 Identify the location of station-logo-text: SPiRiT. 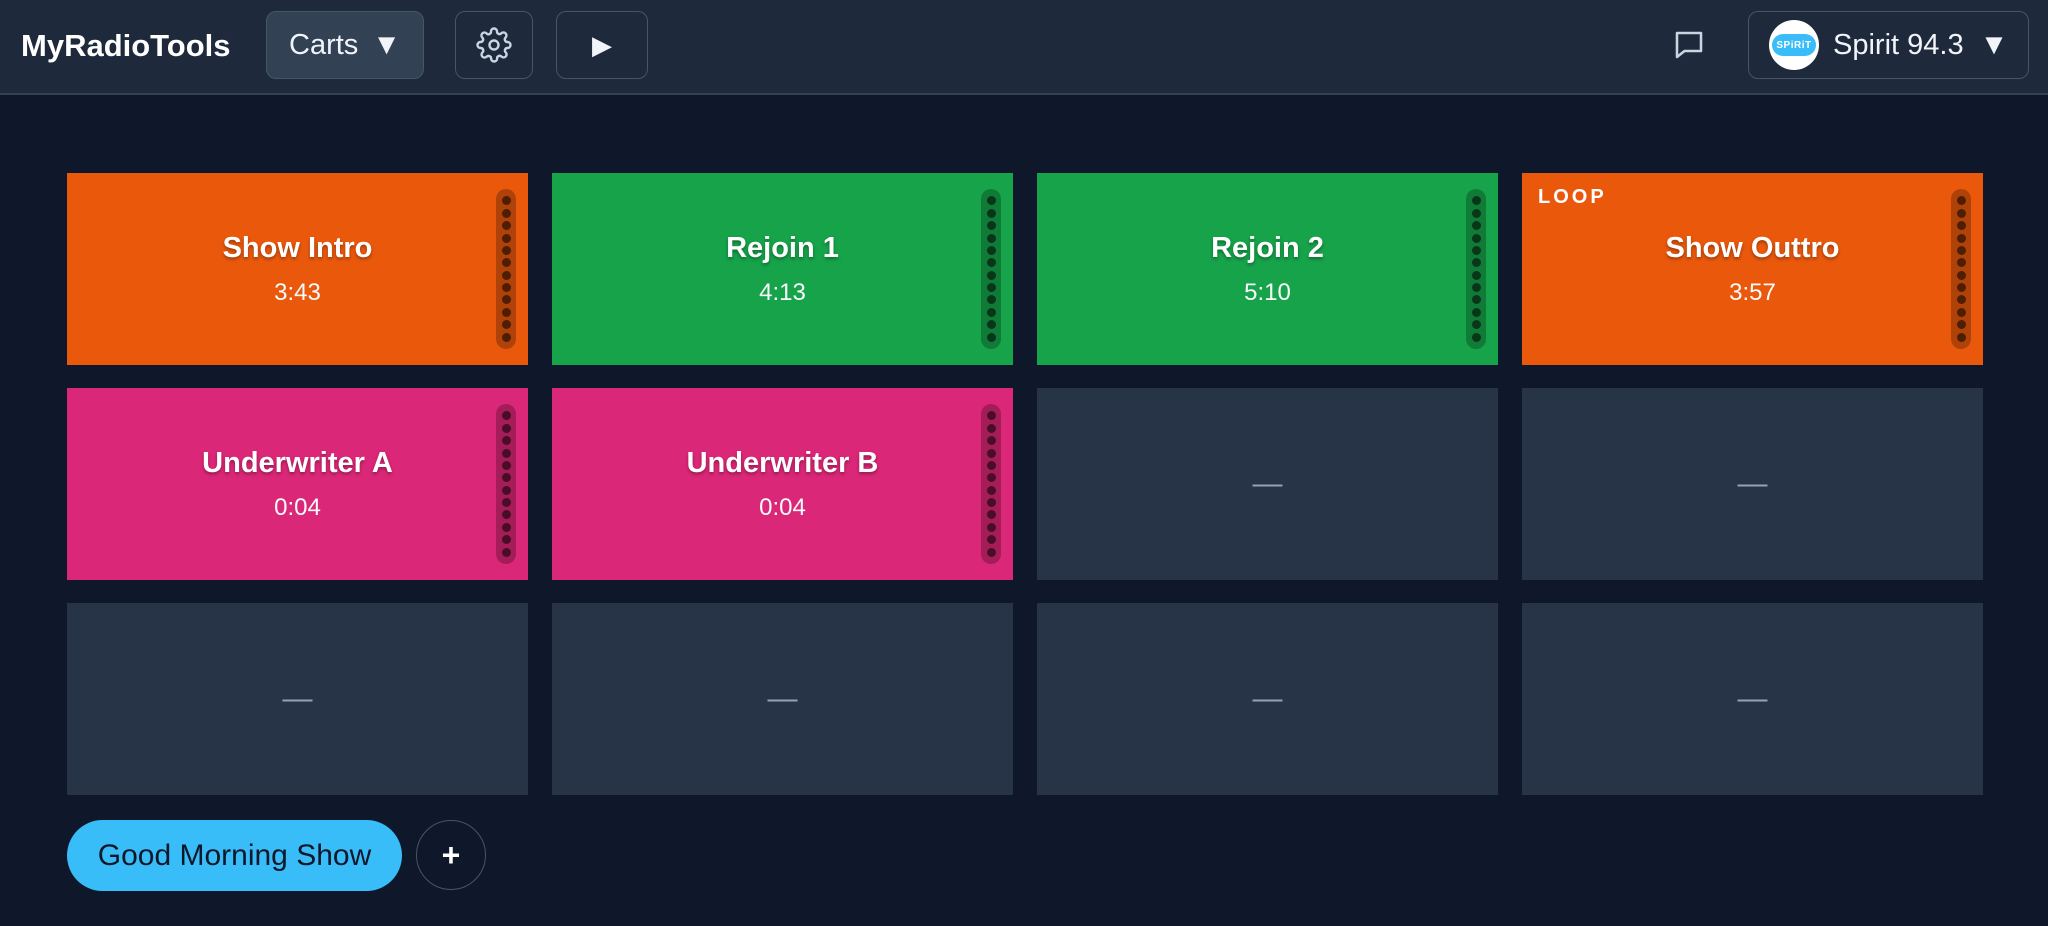
(1794, 45).